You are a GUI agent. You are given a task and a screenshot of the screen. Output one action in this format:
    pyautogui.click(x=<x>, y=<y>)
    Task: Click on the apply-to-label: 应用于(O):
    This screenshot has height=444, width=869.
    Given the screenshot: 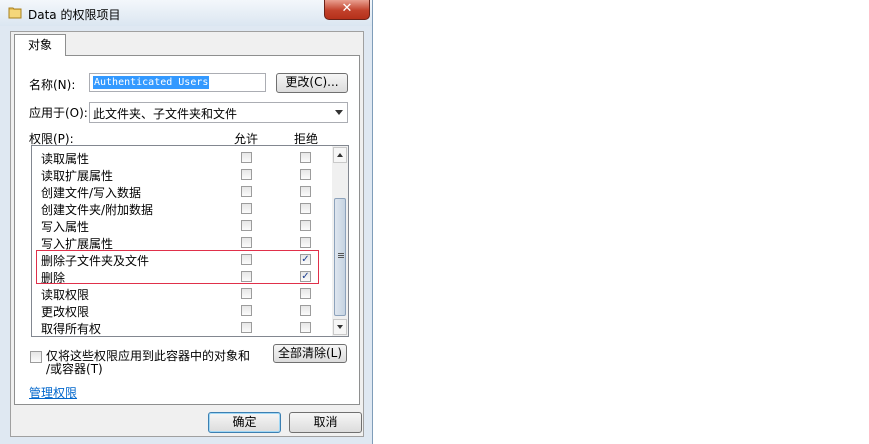 What is the action you would take?
    pyautogui.click(x=58, y=113)
    